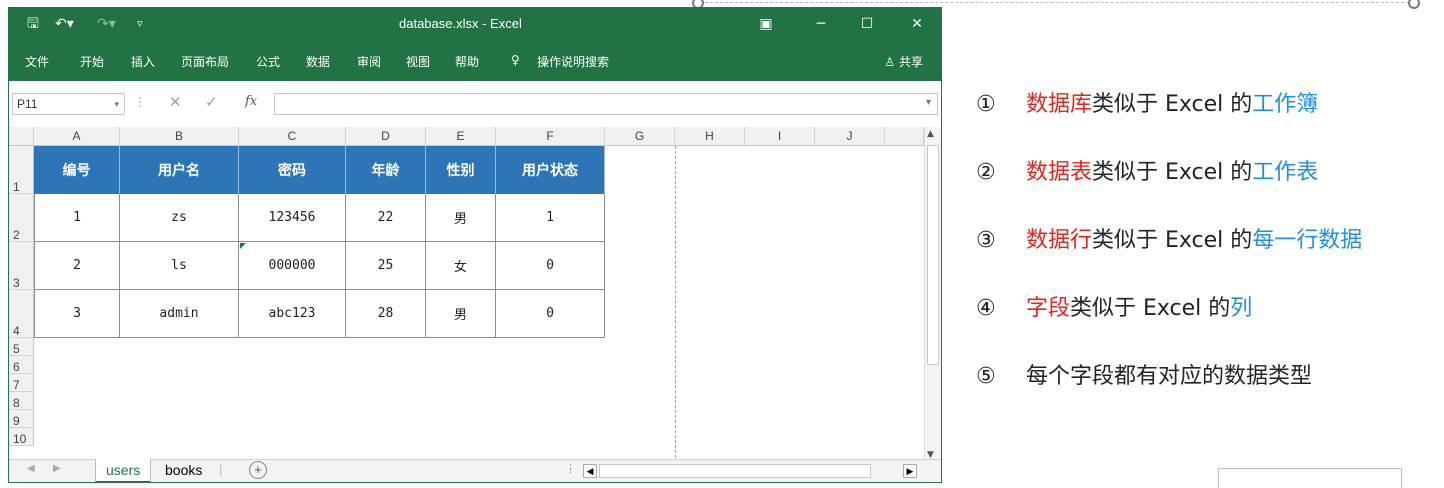  What do you see at coordinates (77, 266) in the screenshot?
I see `table-cell: 2` at bounding box center [77, 266].